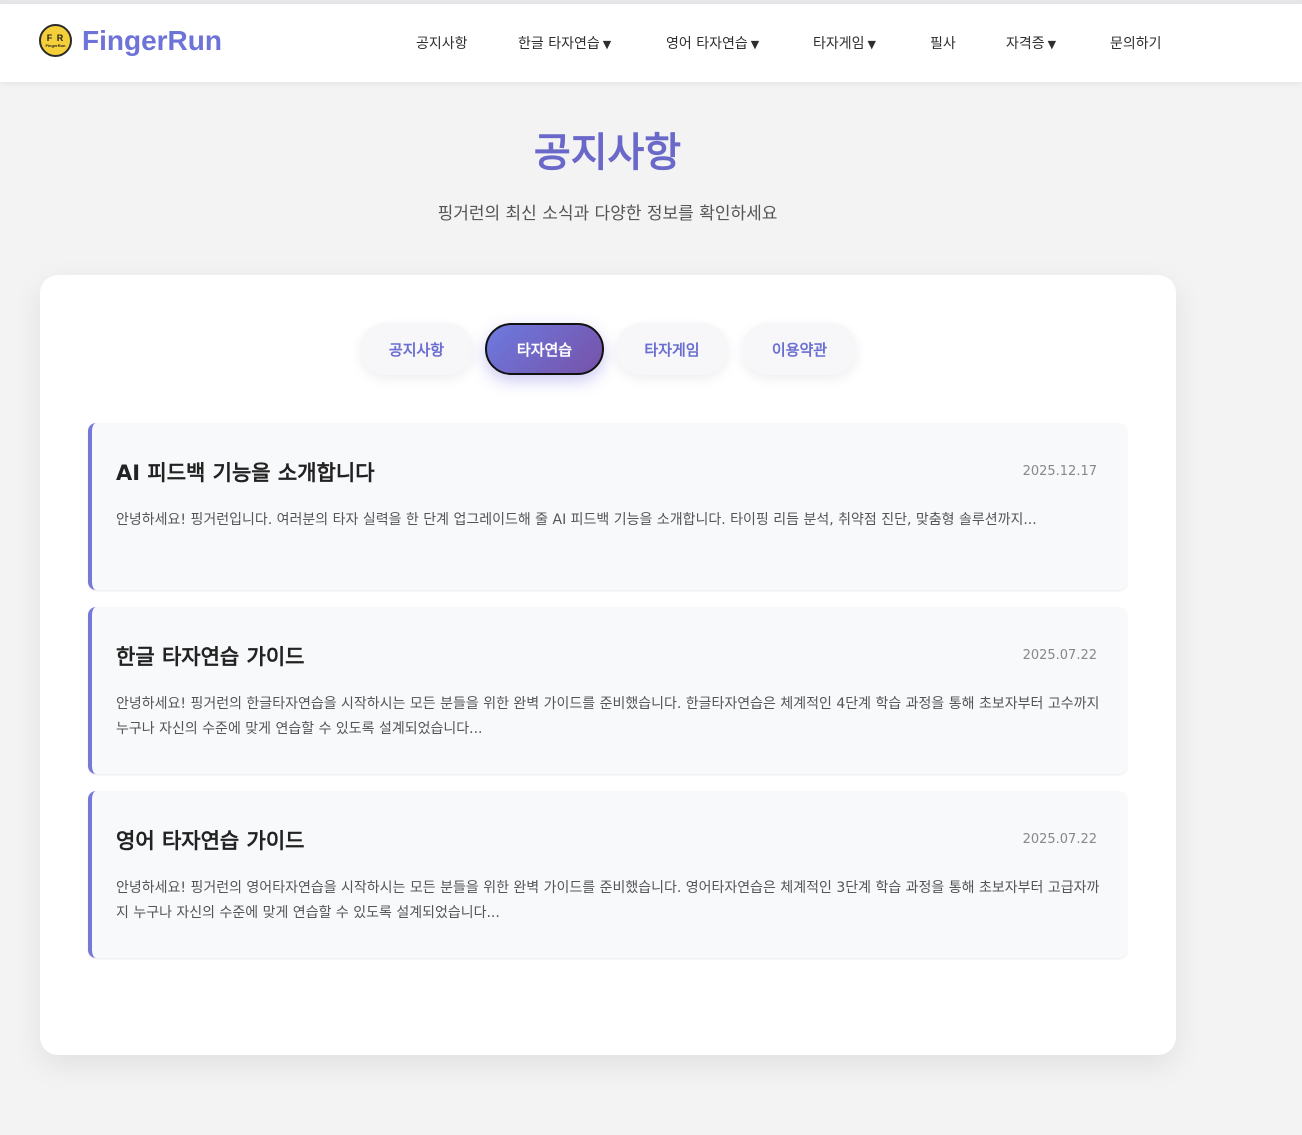  I want to click on nav-item-certificate: 자격증 ▼, so click(1031, 43).